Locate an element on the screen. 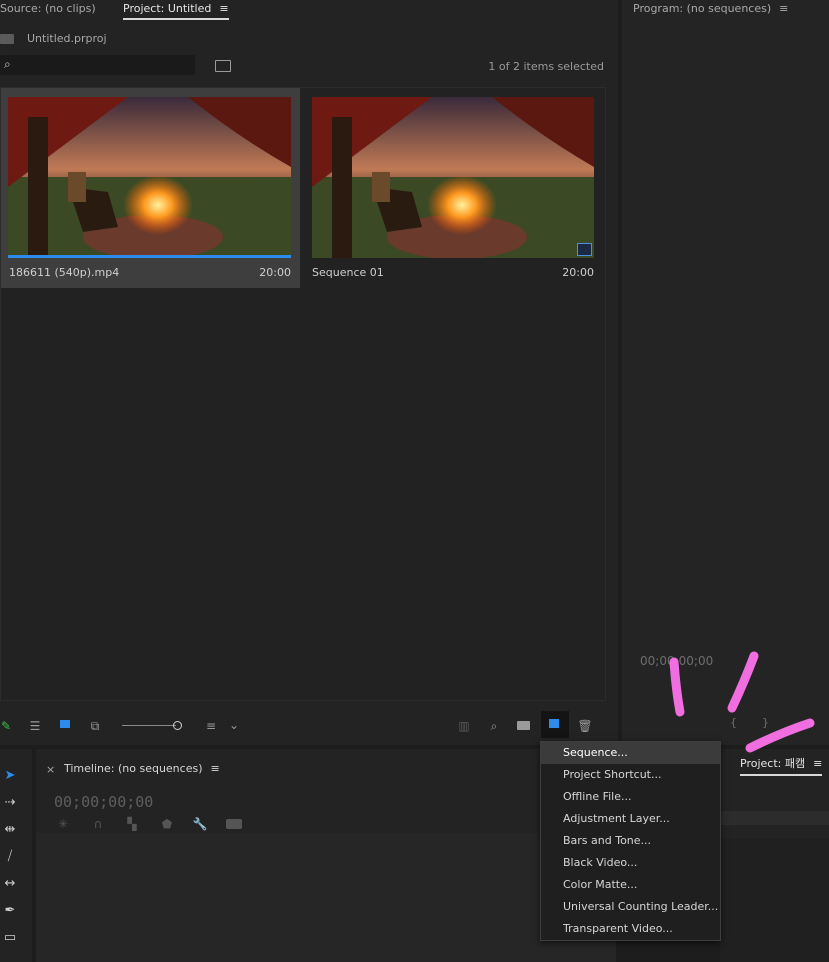 The image size is (829, 962). pink-annotation is located at coordinates (742, 702).